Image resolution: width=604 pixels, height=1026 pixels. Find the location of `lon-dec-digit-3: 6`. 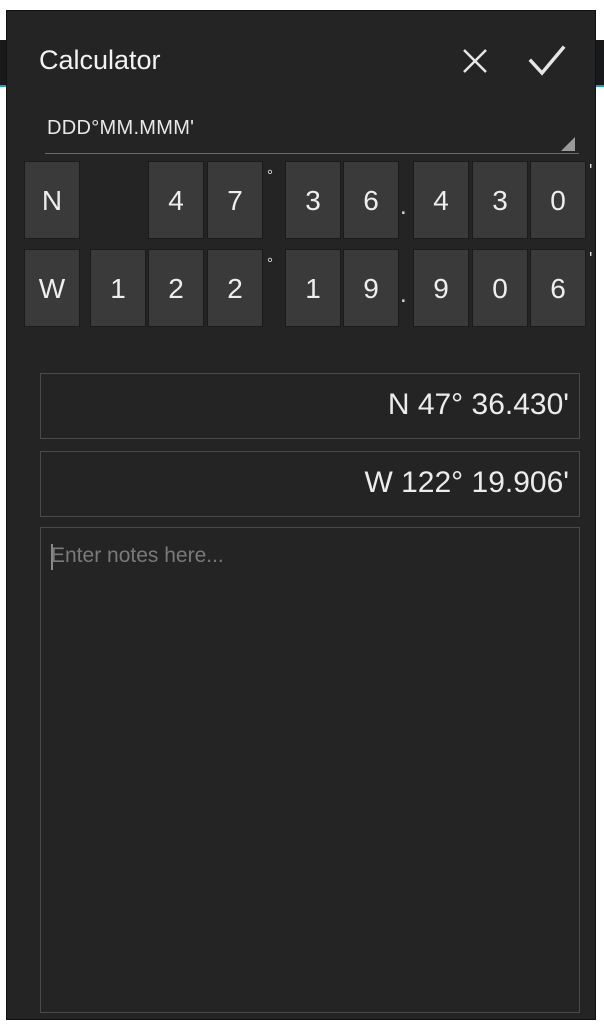

lon-dec-digit-3: 6 is located at coordinates (558, 288).